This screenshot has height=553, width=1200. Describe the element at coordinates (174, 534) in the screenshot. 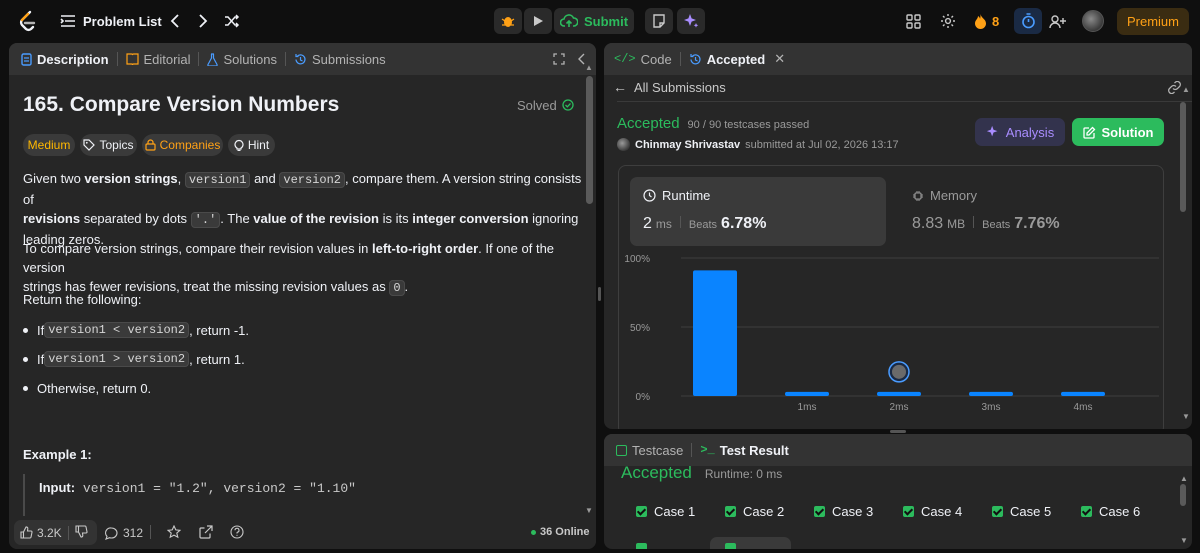

I see `star-icon` at that location.